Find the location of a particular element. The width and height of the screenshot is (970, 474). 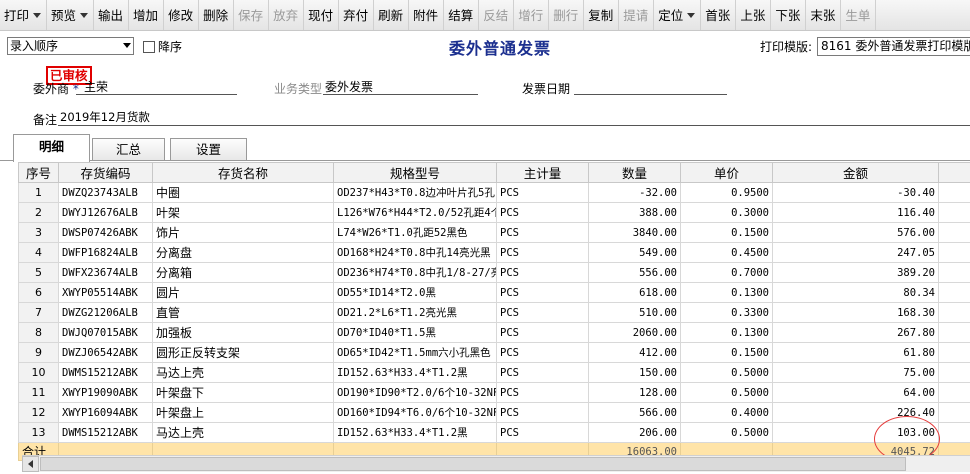

cell-qty: 510.00 is located at coordinates (634, 312).